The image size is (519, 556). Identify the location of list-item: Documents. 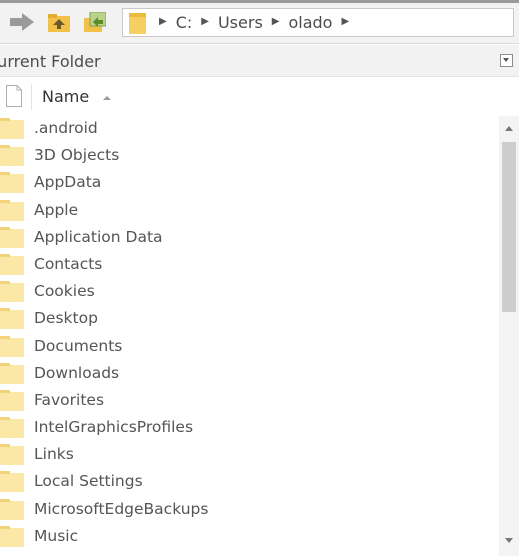
(248, 347).